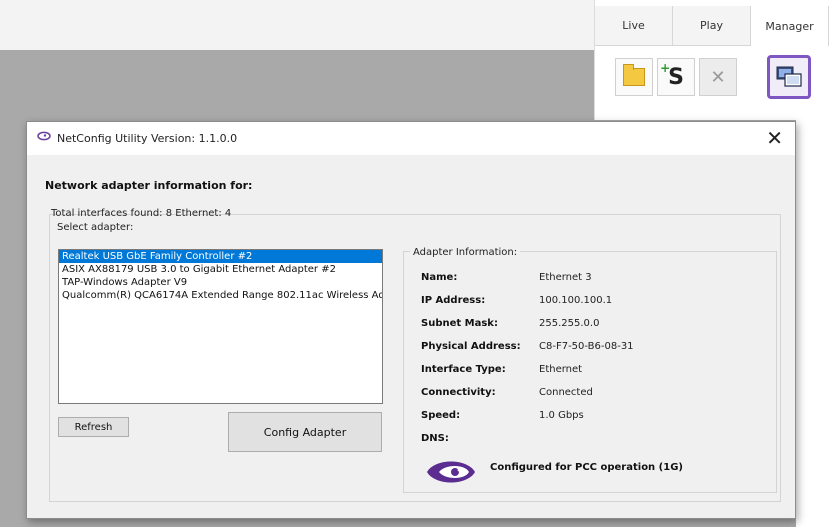 The height and width of the screenshot is (527, 836). I want to click on netconfig-button, so click(789, 77).